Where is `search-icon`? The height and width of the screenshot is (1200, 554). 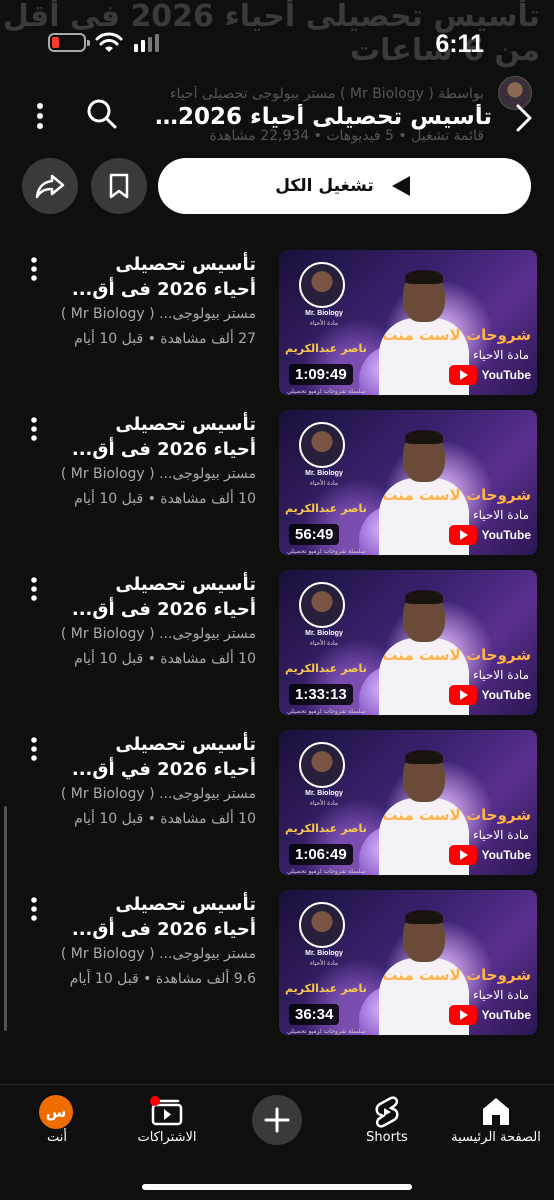 search-icon is located at coordinates (102, 114).